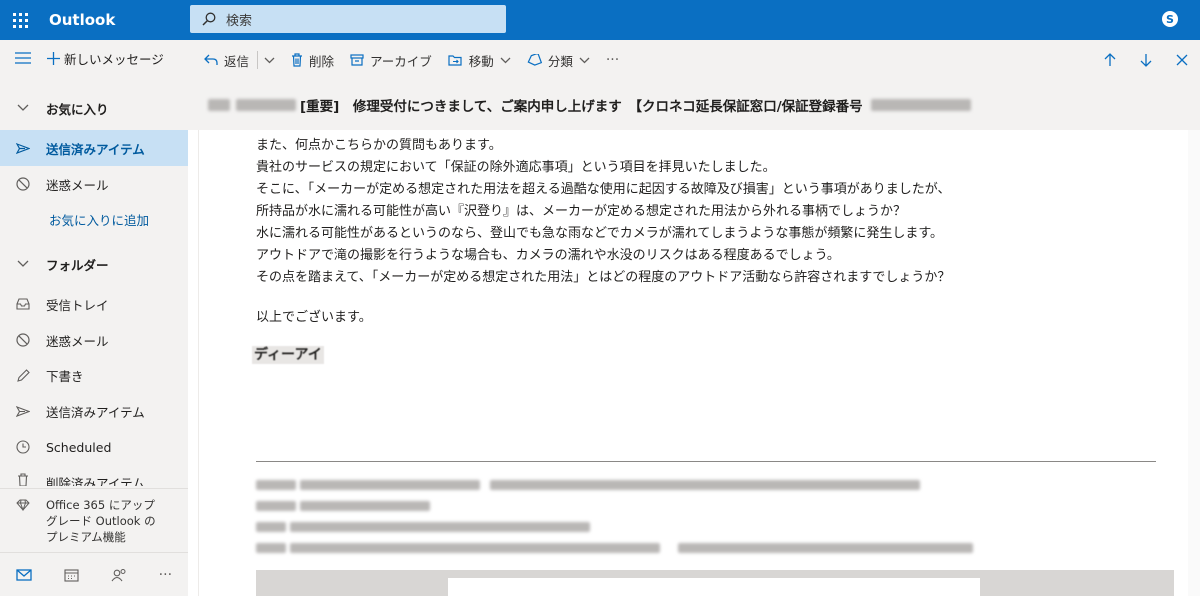  I want to click on top-bar: Outlook 検索 S, so click(600, 20).